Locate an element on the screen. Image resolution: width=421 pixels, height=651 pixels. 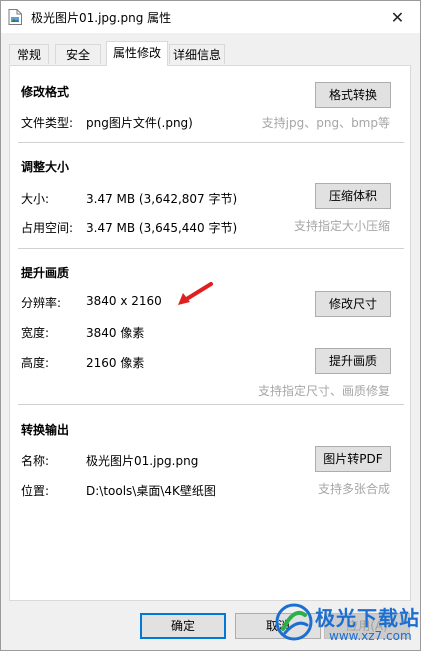
file-type-value: png图片文件(.png) is located at coordinates (139, 123).